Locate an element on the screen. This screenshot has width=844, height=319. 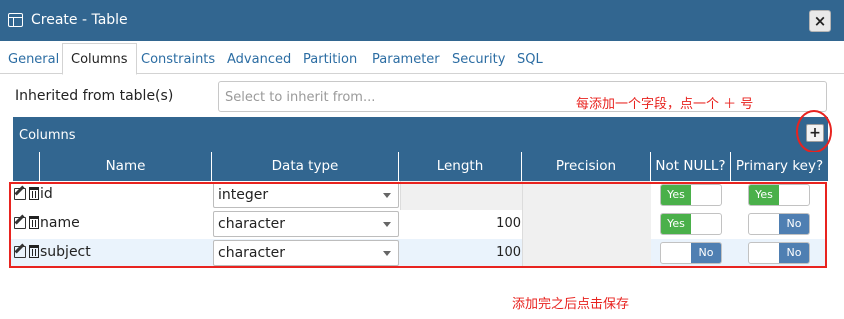
grid-header-primary-key: Primary key? is located at coordinates (779, 166).